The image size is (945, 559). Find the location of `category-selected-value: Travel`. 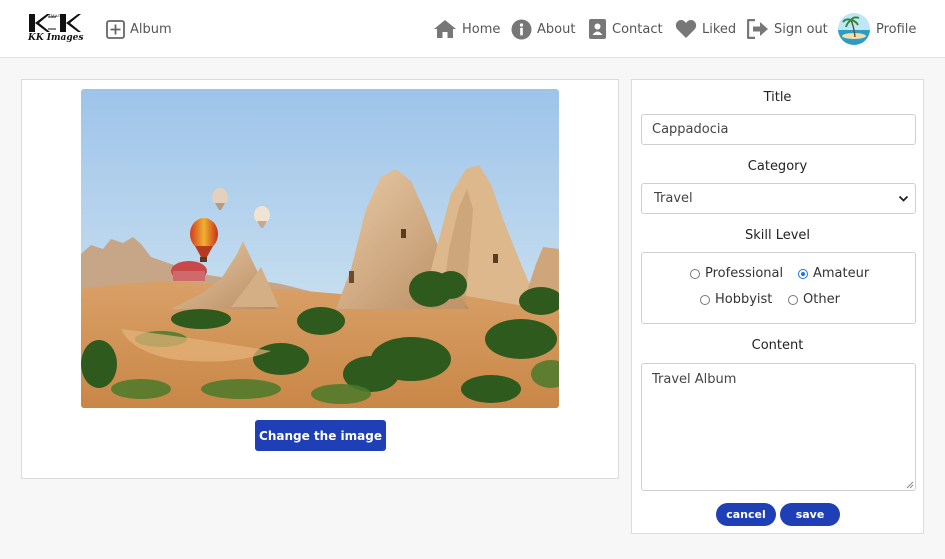

category-selected-value: Travel is located at coordinates (673, 198).